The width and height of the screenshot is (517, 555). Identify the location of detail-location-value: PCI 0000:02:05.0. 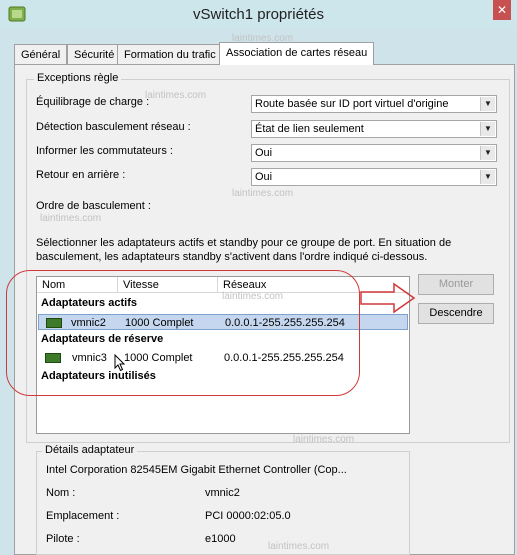
(248, 516).